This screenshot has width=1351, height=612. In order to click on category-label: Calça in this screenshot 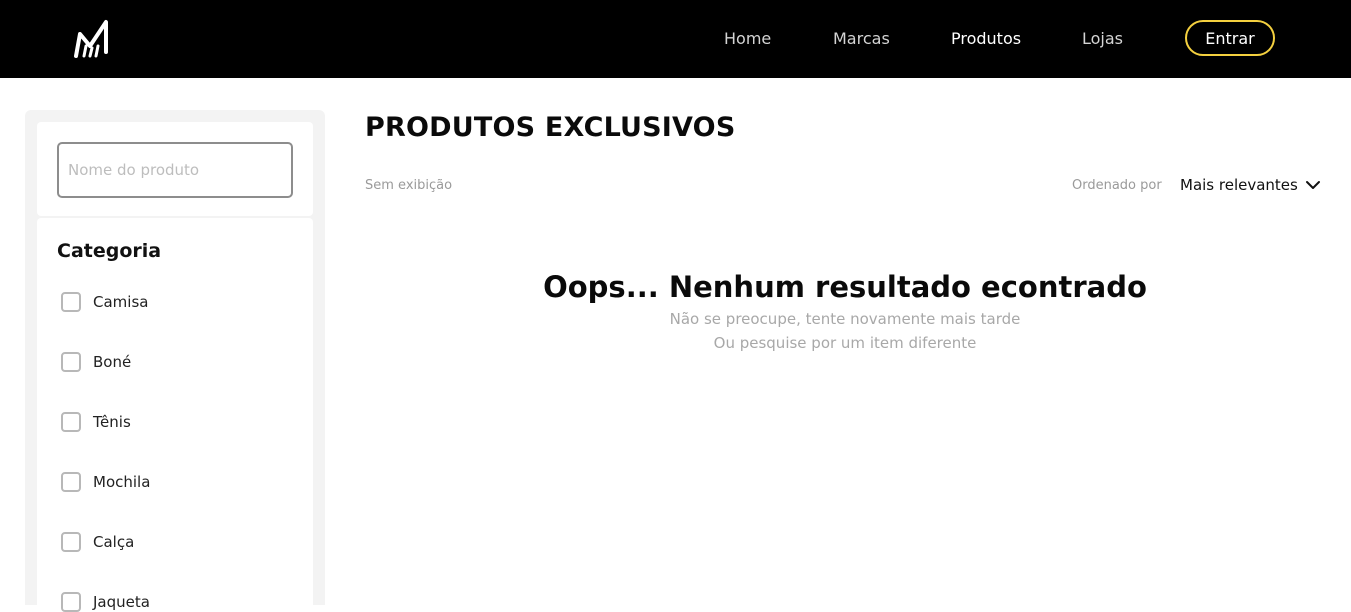, I will do `click(114, 542)`.